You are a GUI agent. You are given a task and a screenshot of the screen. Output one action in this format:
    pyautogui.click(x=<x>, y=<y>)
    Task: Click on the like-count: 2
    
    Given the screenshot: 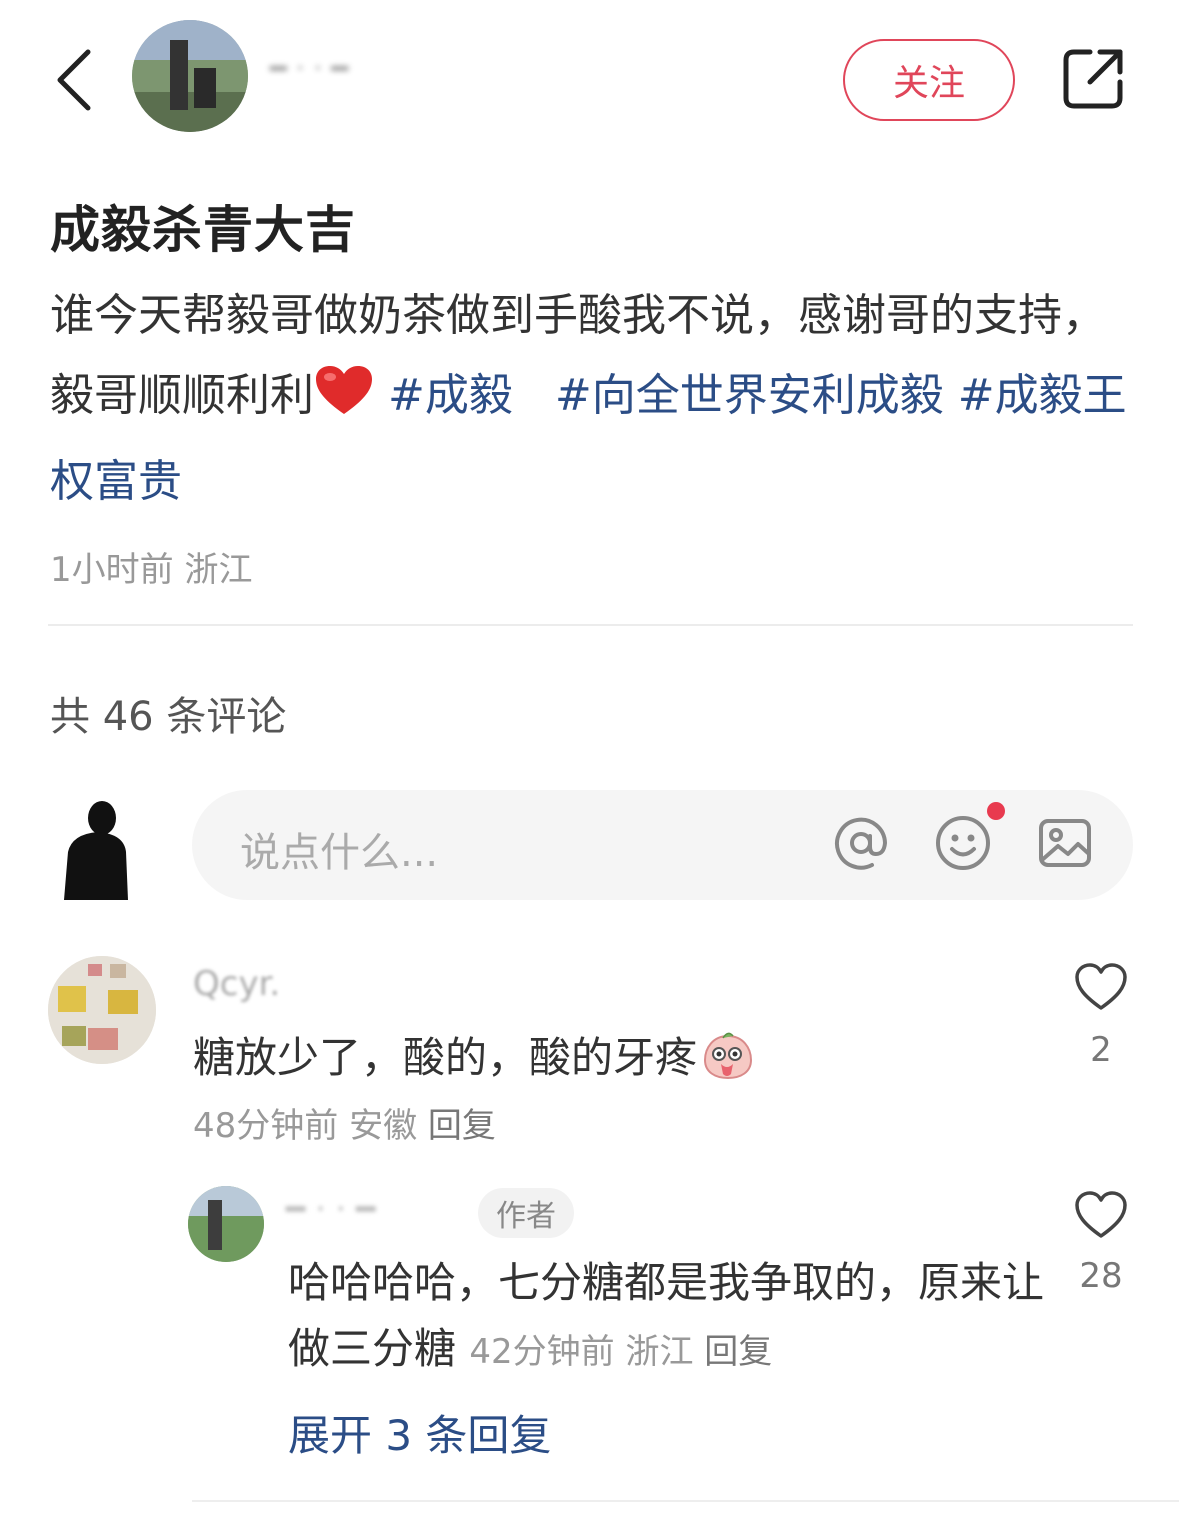 What is the action you would take?
    pyautogui.click(x=1101, y=1050)
    